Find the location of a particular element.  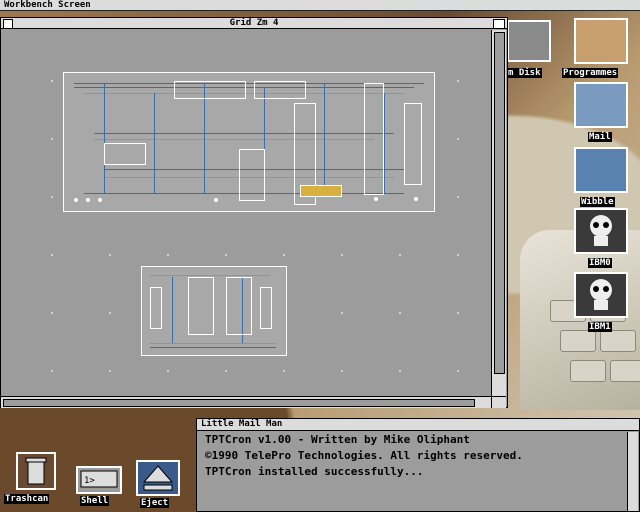

programmes-drawer-icon: Programmes is located at coordinates (597, 49).